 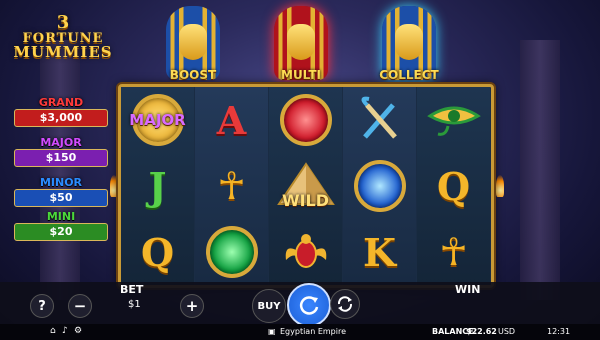 I want to click on jackpot-value: $150, so click(x=61, y=158).